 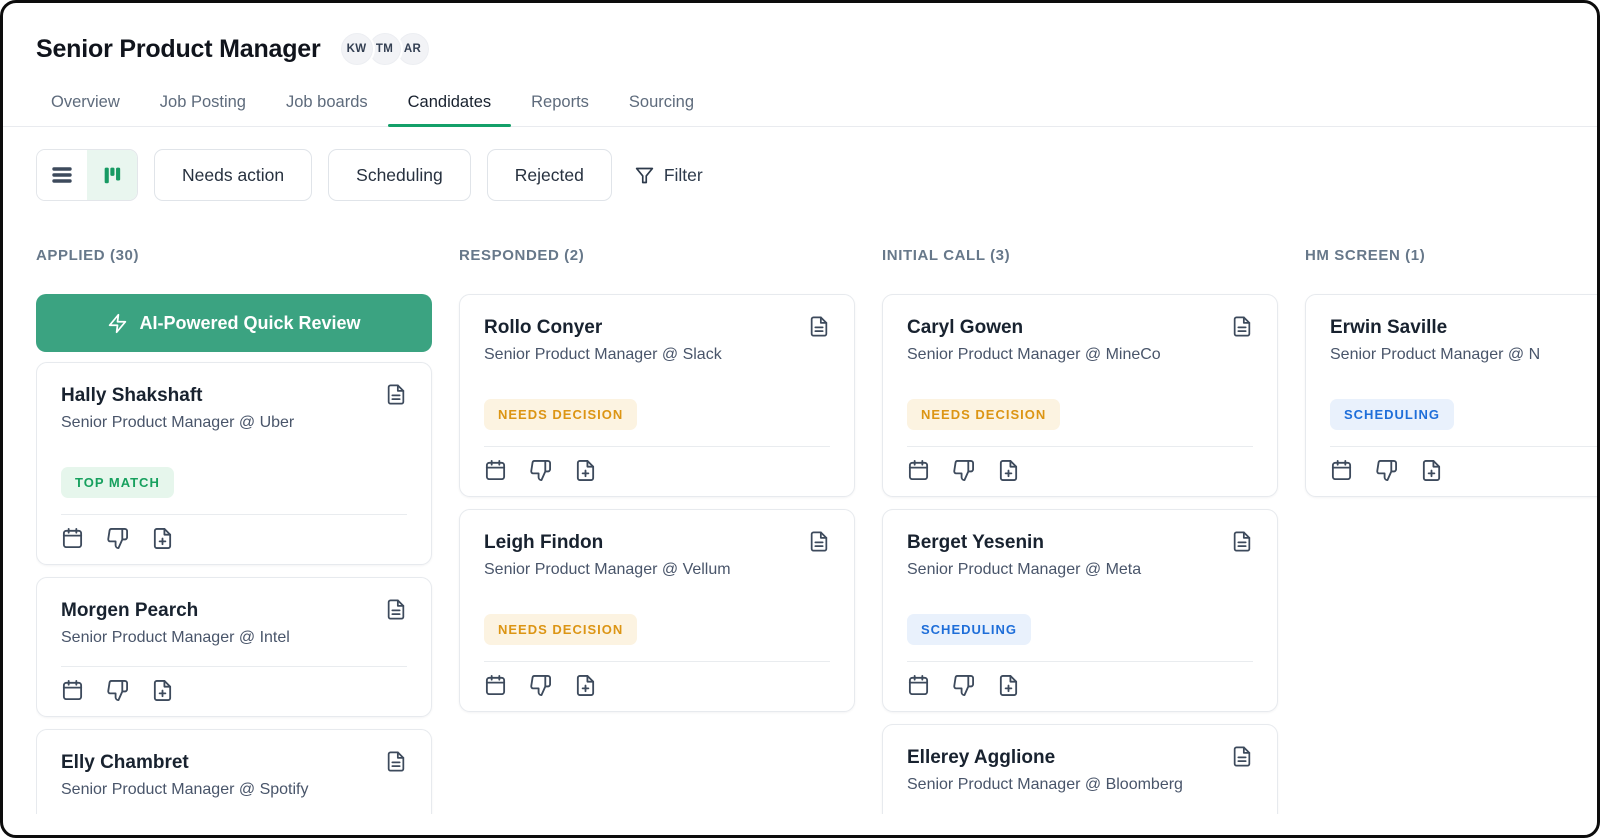 I want to click on rejected-button: Rejected, so click(x=549, y=175).